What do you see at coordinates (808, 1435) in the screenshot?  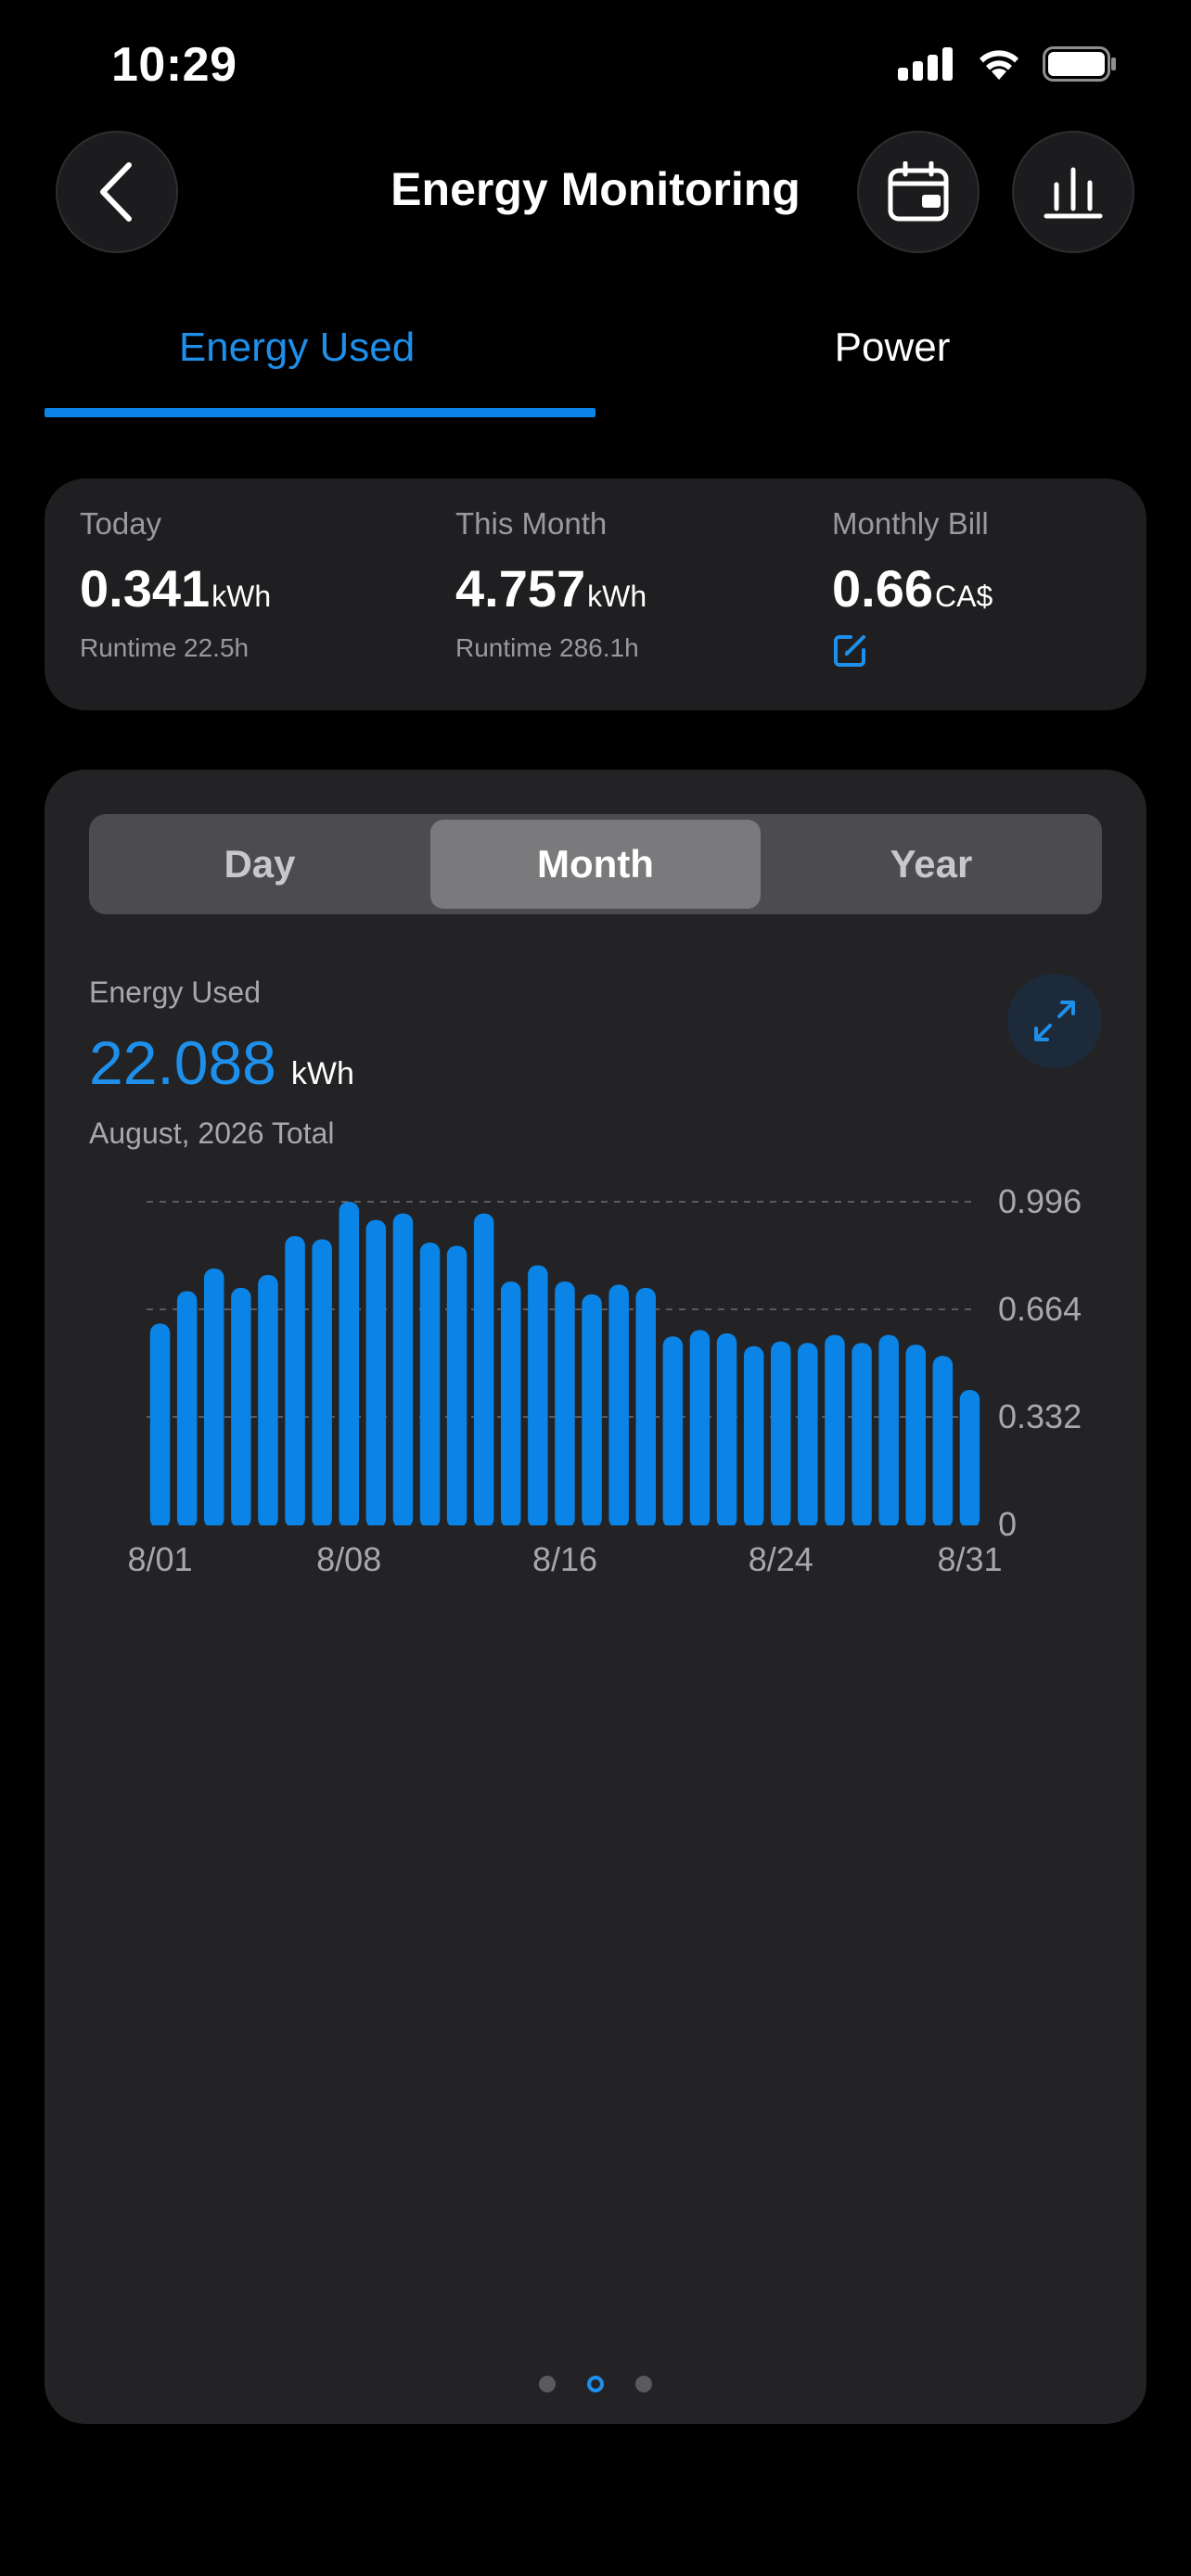 I see `chart-bar-8/25` at bounding box center [808, 1435].